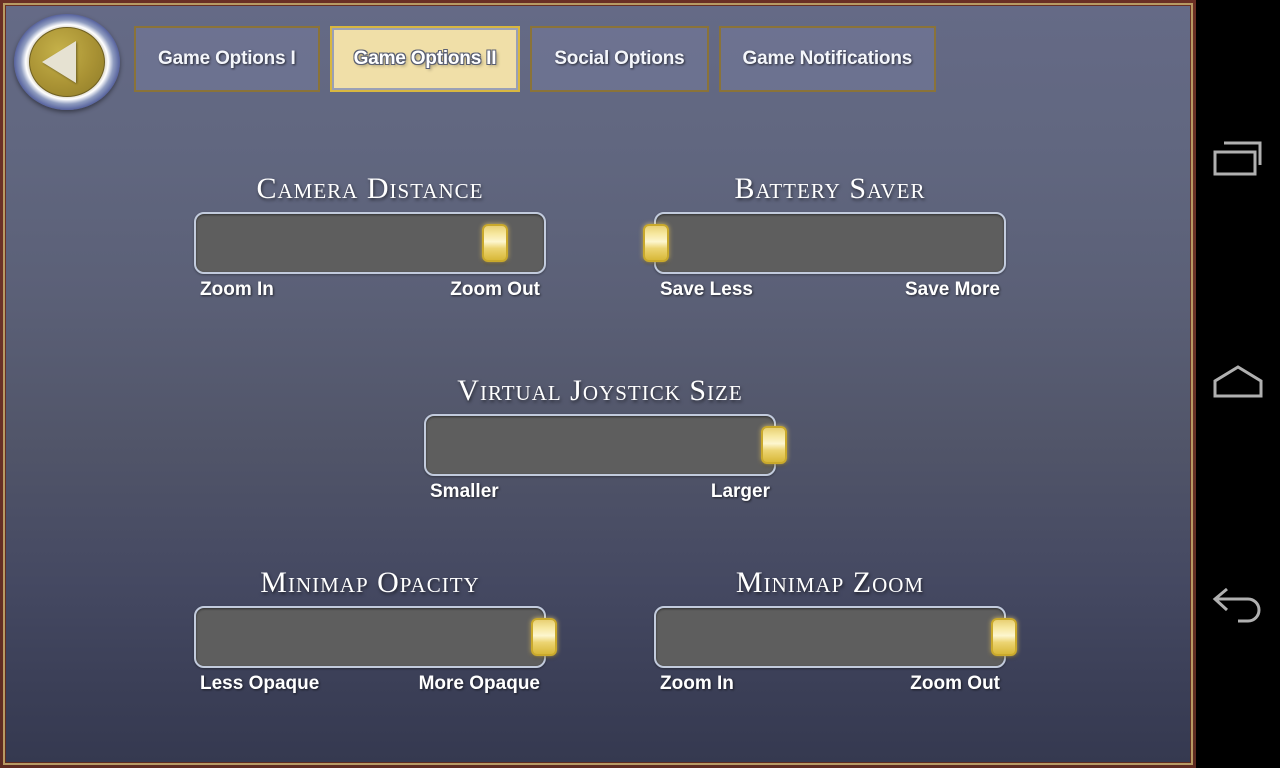 This screenshot has width=1280, height=768. Describe the element at coordinates (370, 188) in the screenshot. I see `slider-title: Camera Distance` at that location.